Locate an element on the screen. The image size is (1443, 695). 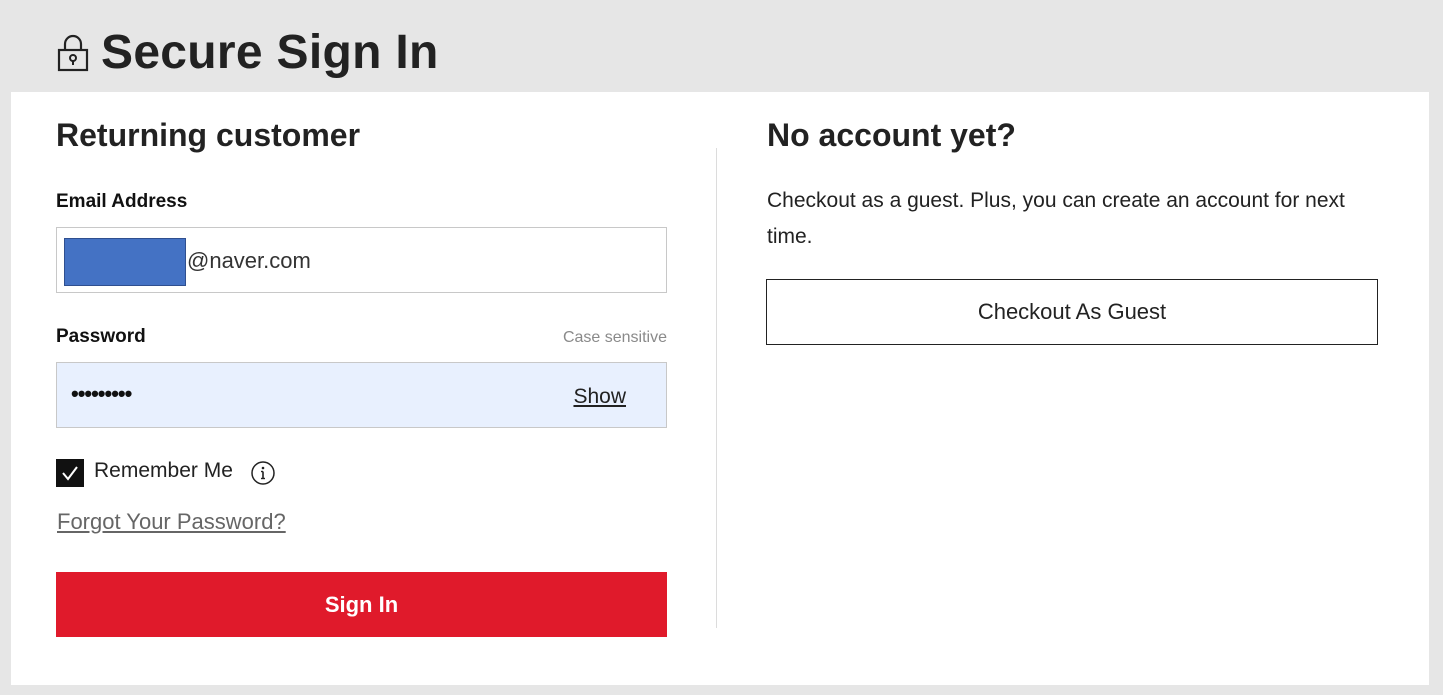
show-password-link: Show is located at coordinates (599, 397).